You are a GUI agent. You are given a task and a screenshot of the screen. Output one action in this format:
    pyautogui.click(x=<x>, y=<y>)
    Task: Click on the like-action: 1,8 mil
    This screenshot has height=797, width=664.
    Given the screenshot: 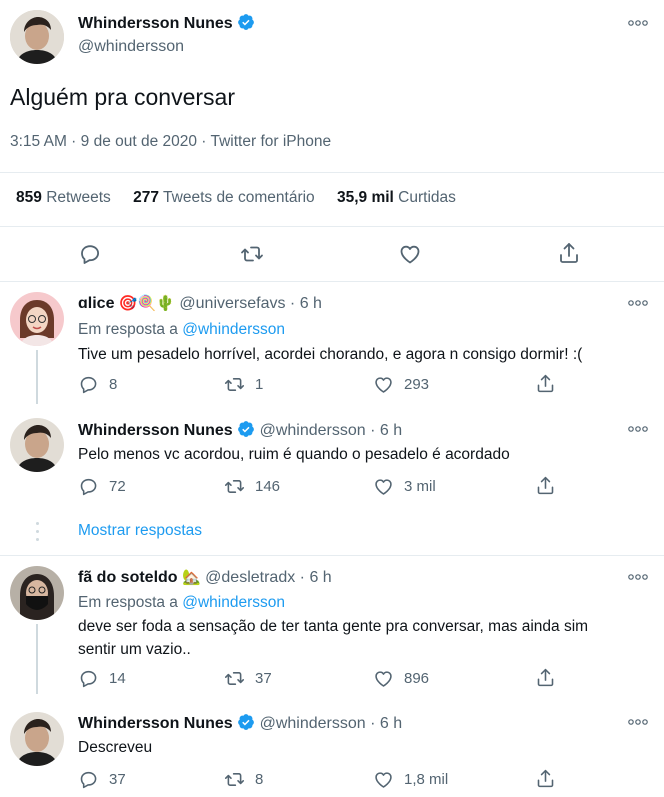 What is the action you would take?
    pyautogui.click(x=410, y=779)
    